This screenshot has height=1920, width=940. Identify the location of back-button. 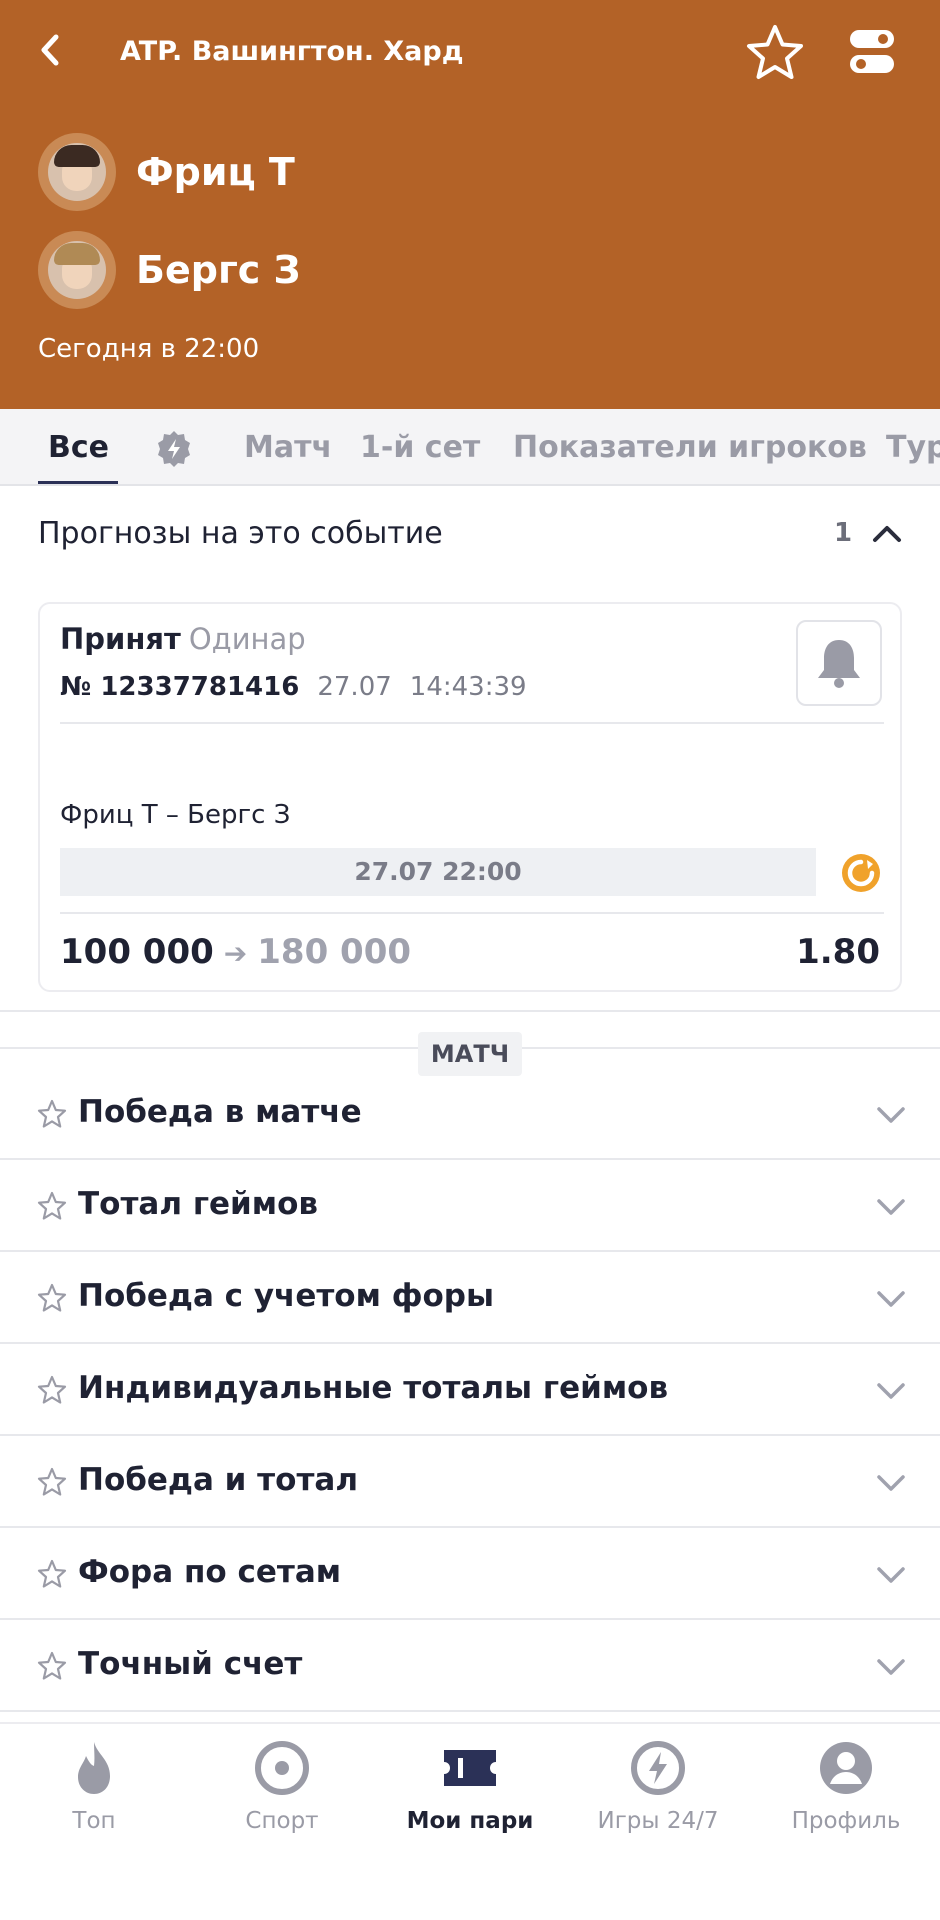
(50, 50).